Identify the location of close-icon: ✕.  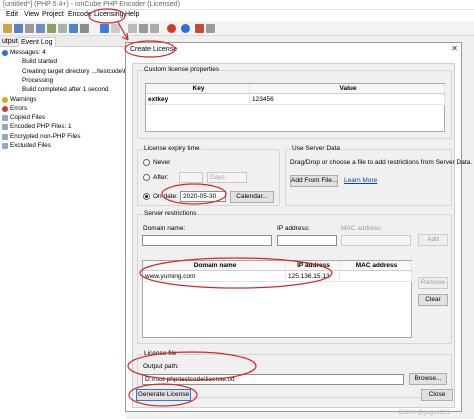
(454, 48).